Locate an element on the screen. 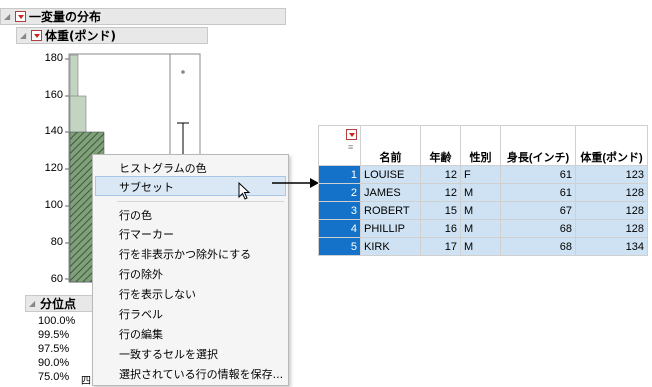  menu-item-select-matching-cells: 一致するセルを選択 is located at coordinates (168, 354).